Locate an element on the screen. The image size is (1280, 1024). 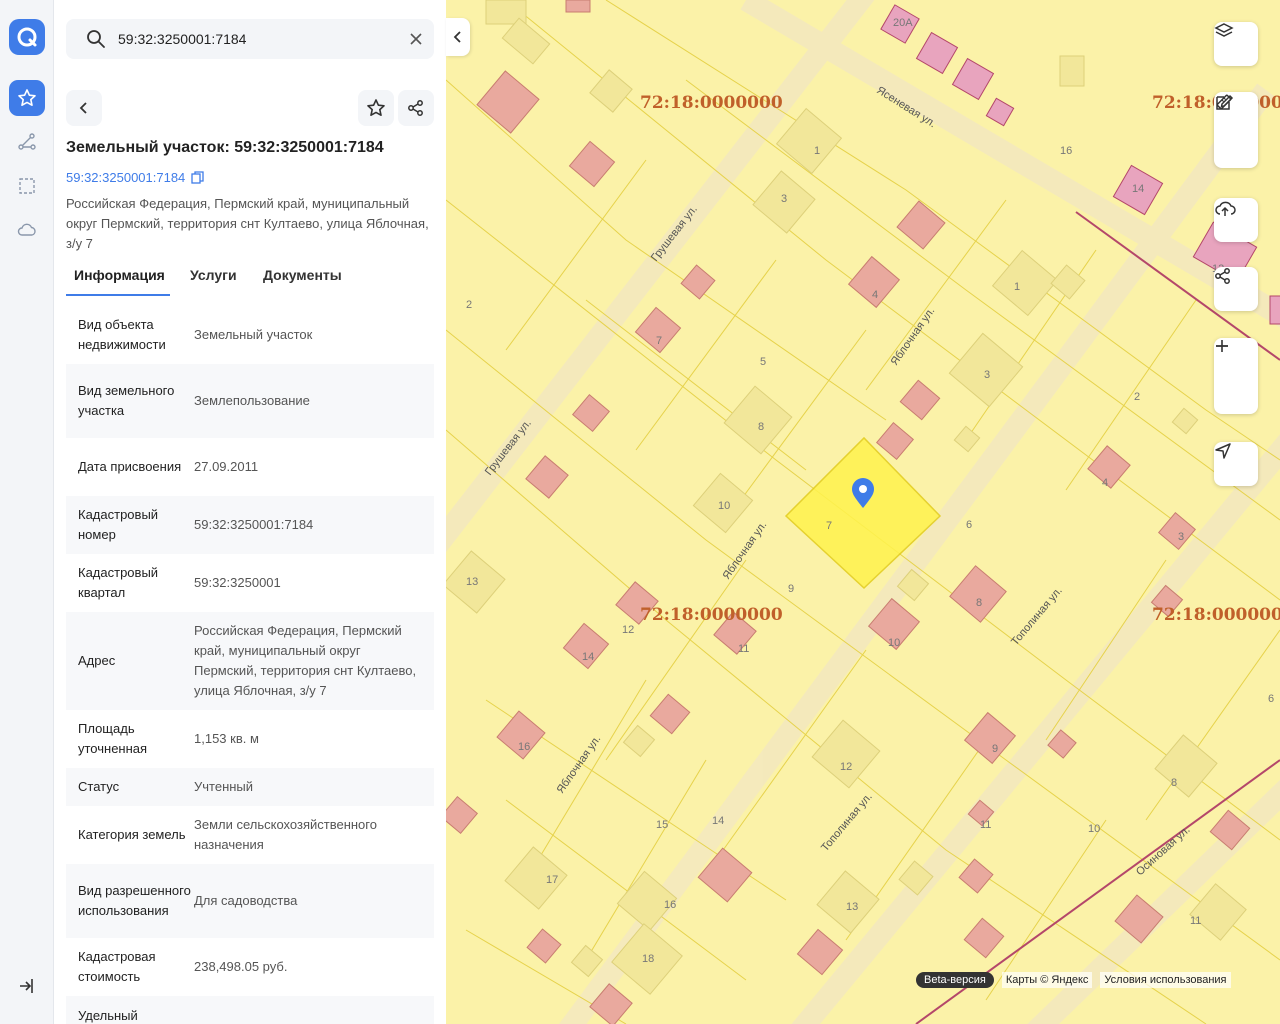
cloud-icon is located at coordinates (27, 230).